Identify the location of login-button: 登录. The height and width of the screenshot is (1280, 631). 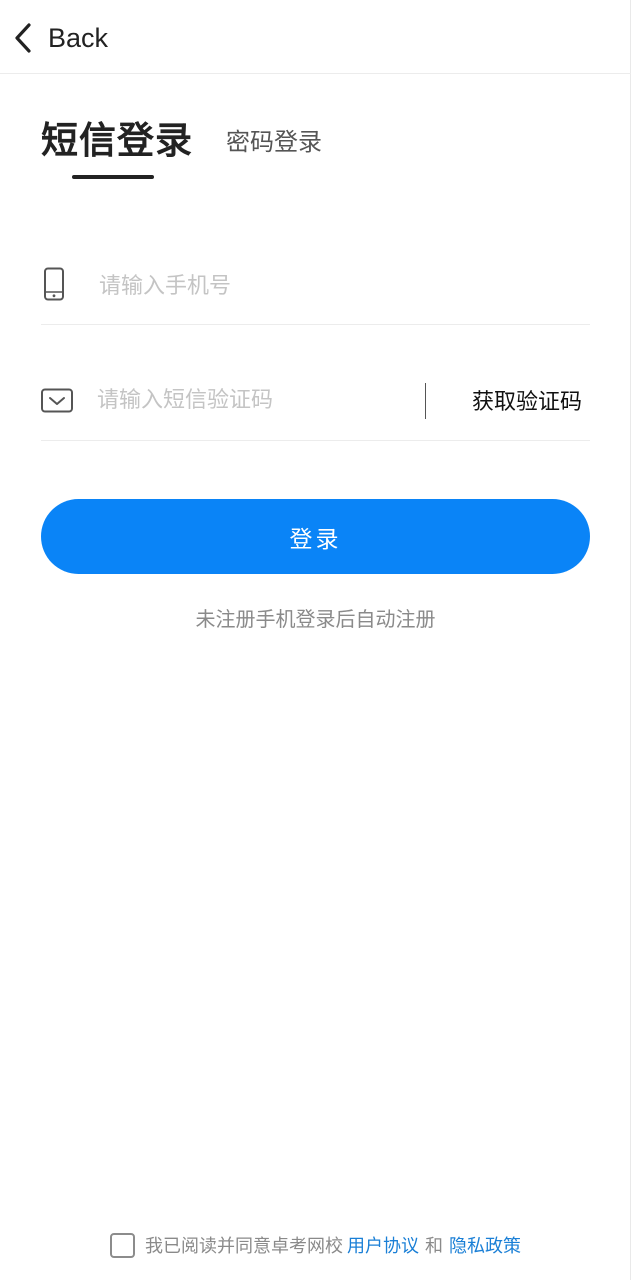
(315, 536).